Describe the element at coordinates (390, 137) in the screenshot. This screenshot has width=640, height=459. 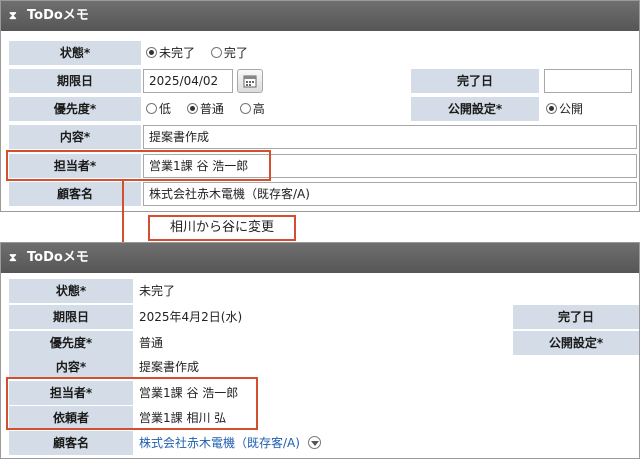
I see `content-input: 提案書作成` at that location.